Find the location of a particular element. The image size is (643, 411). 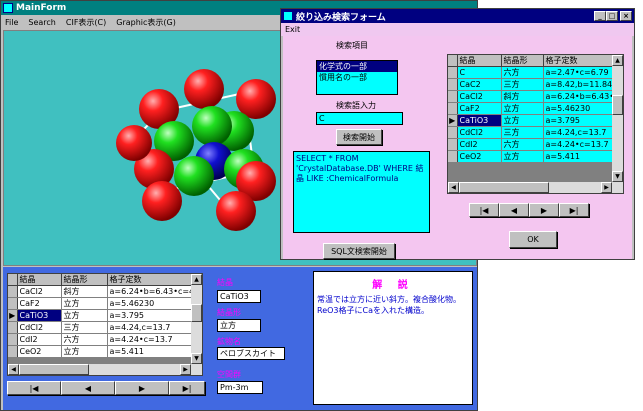

main-nav-prev-button: ◀ is located at coordinates (88, 388).